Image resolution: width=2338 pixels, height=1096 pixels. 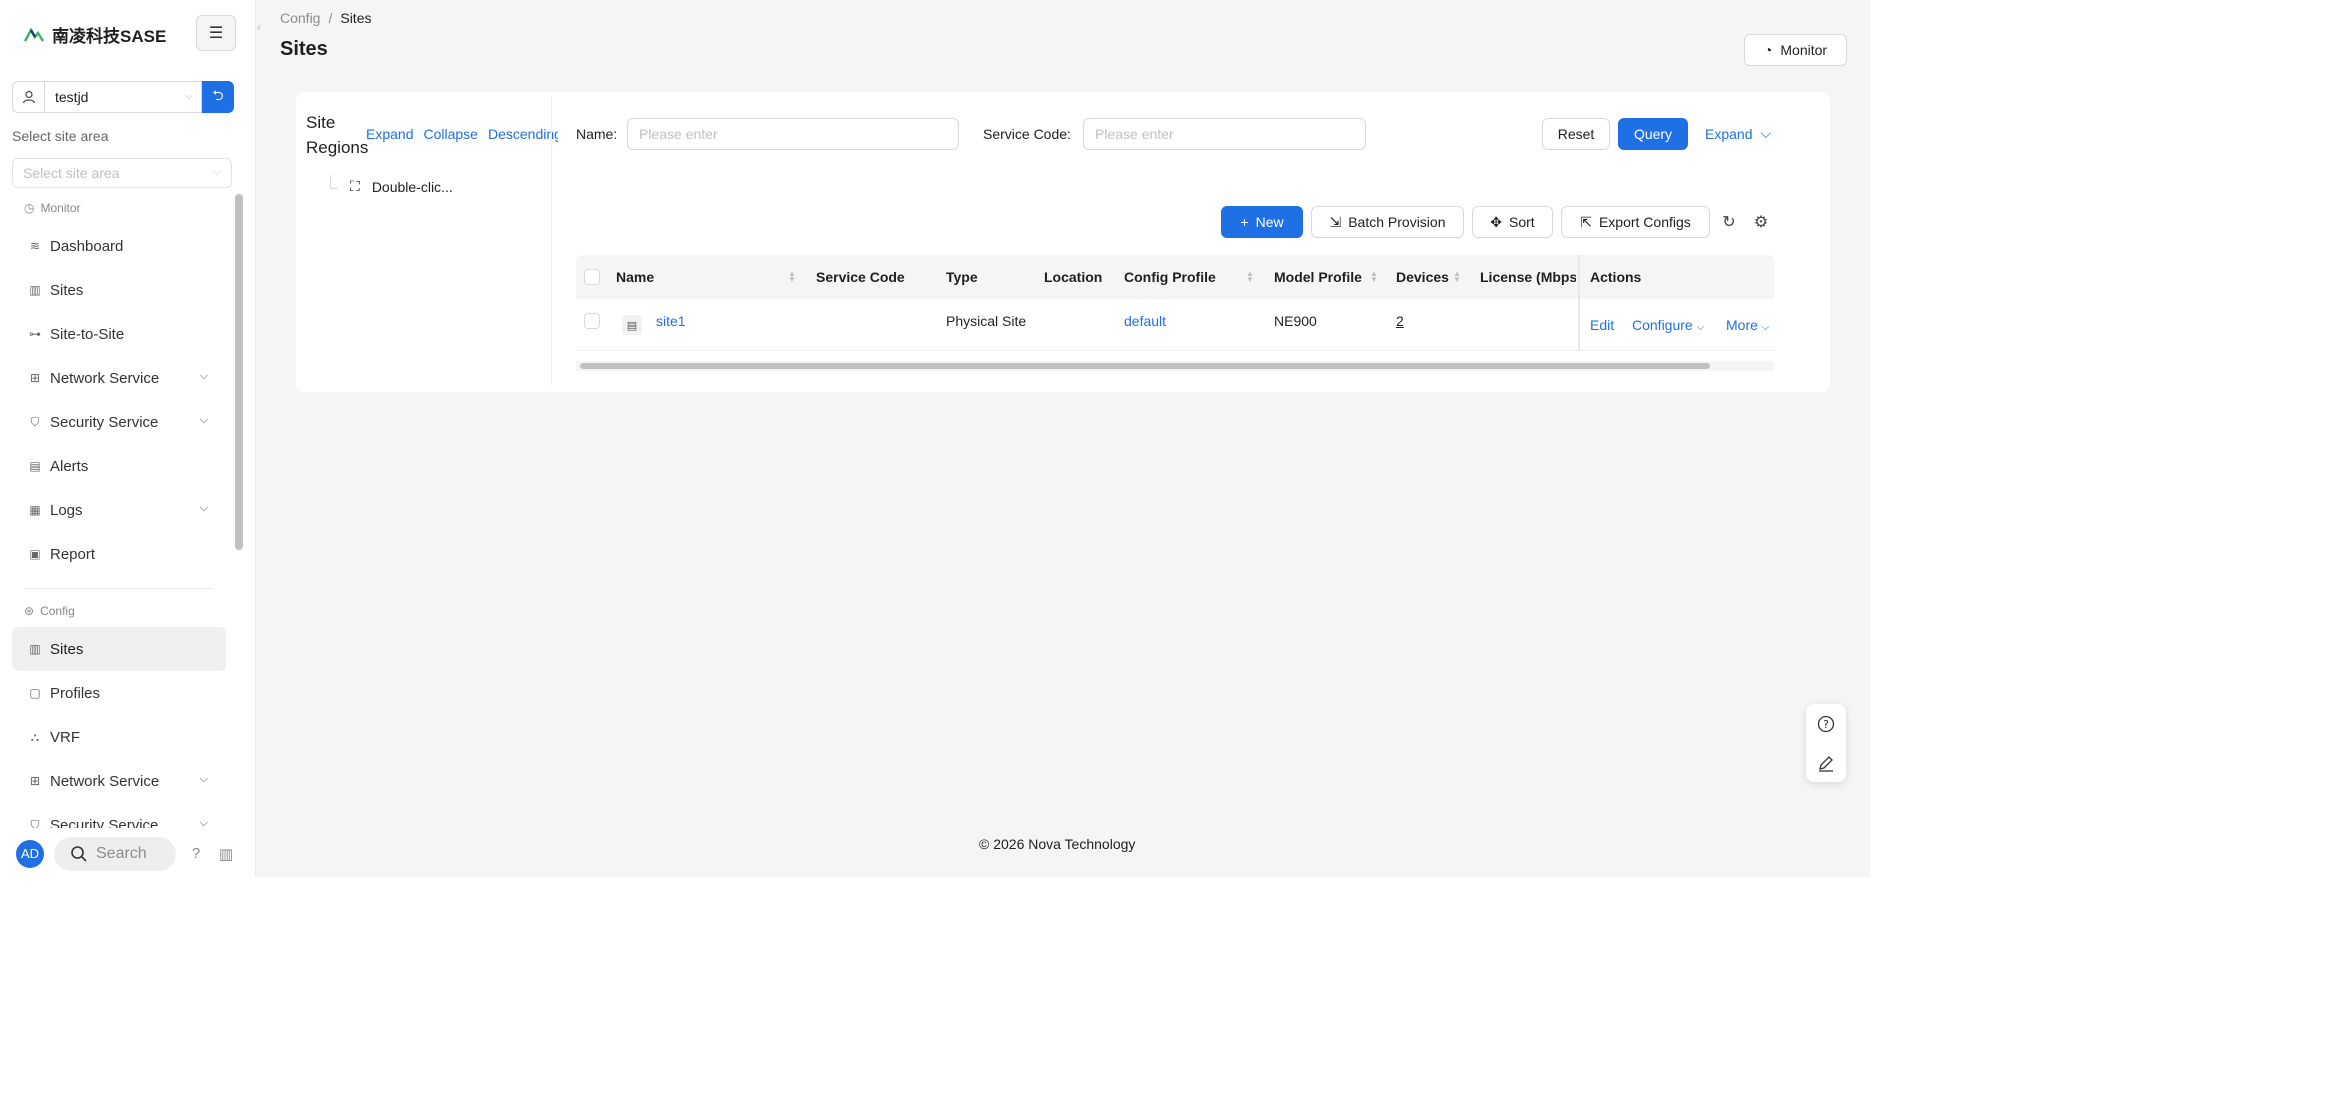 I want to click on chart-icon: ▥, so click(x=226, y=854).